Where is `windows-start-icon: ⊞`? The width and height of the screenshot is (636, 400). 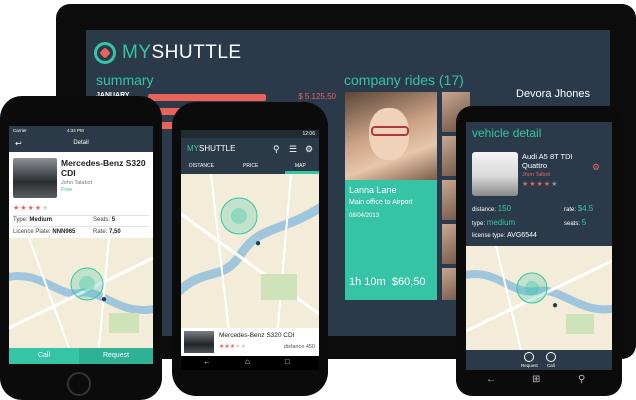
windows-start-icon: ⊞ is located at coordinates (536, 379).